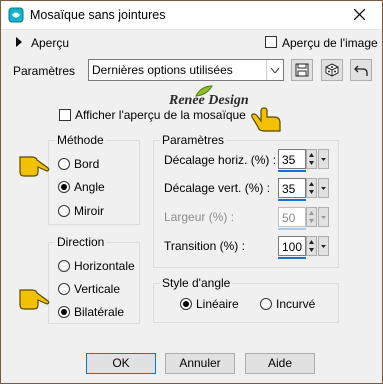 Image resolution: width=383 pixels, height=384 pixels. I want to click on corner-option-linear: Linéaire, so click(217, 304).